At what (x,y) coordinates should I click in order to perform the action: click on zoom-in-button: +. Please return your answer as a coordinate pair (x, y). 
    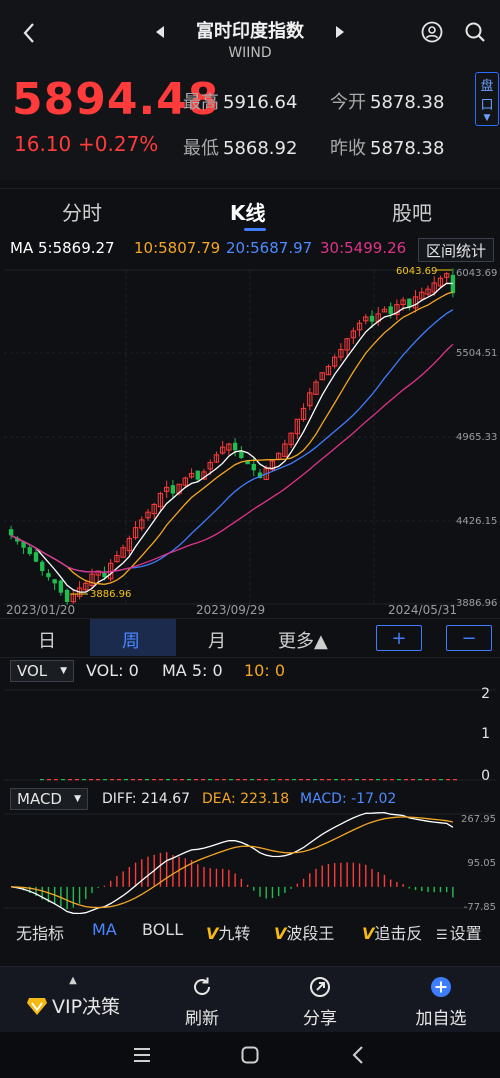
    Looking at the image, I should click on (399, 638).